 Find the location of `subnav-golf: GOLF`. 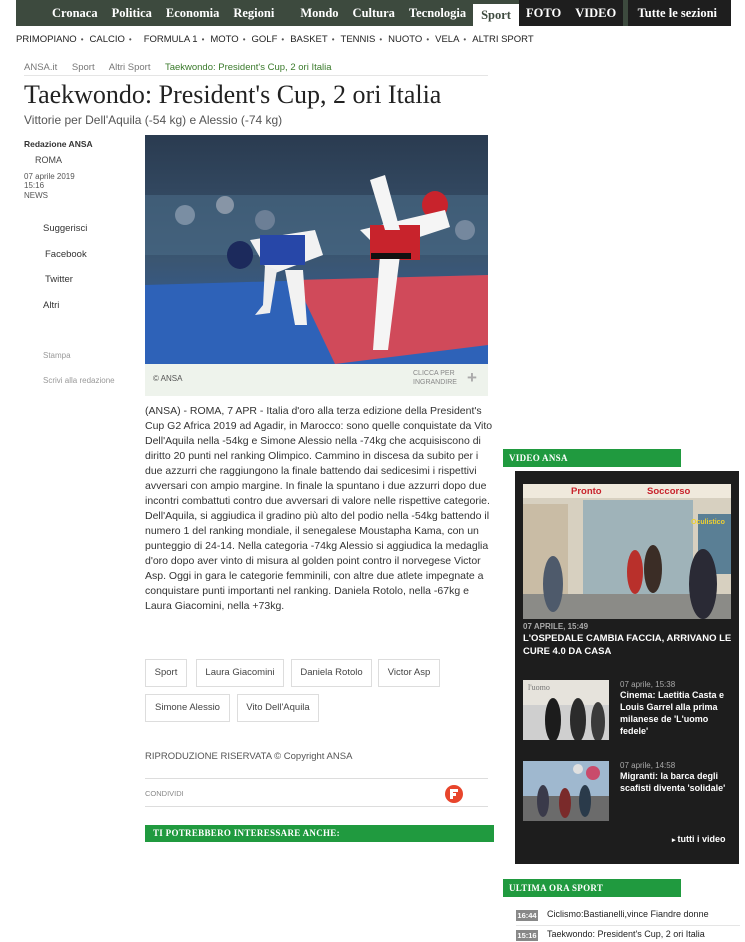

subnav-golf: GOLF is located at coordinates (265, 39).